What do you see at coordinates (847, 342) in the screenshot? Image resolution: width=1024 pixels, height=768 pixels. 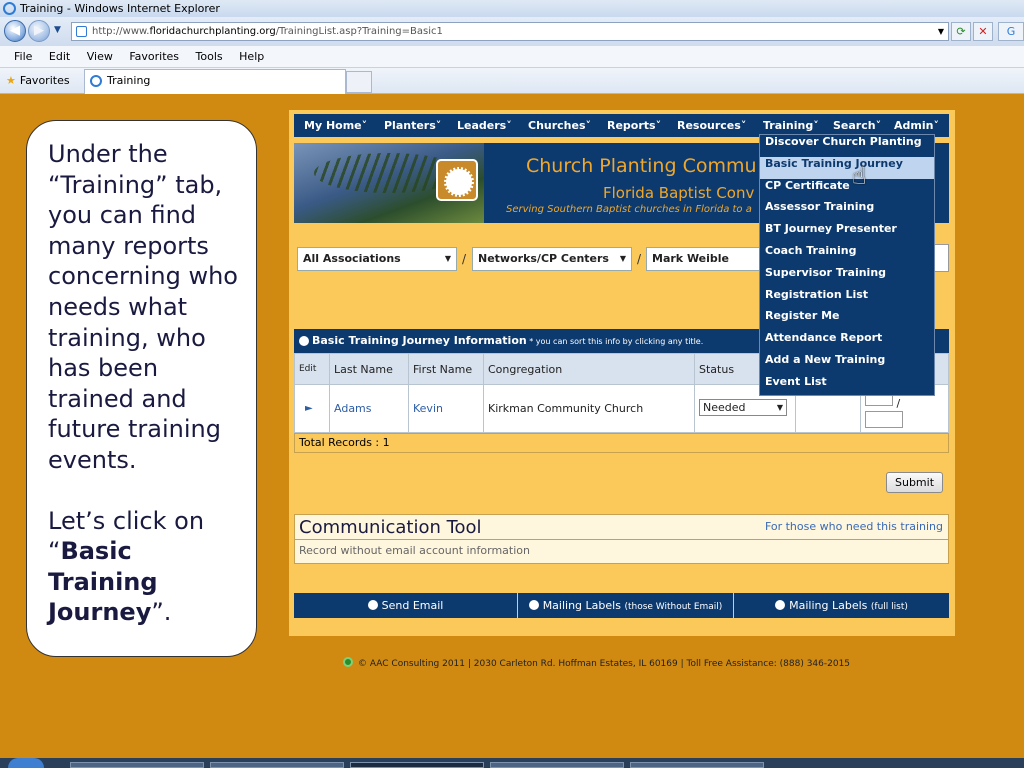 I see `menu-item-attendance-report: Attendance Report` at bounding box center [847, 342].